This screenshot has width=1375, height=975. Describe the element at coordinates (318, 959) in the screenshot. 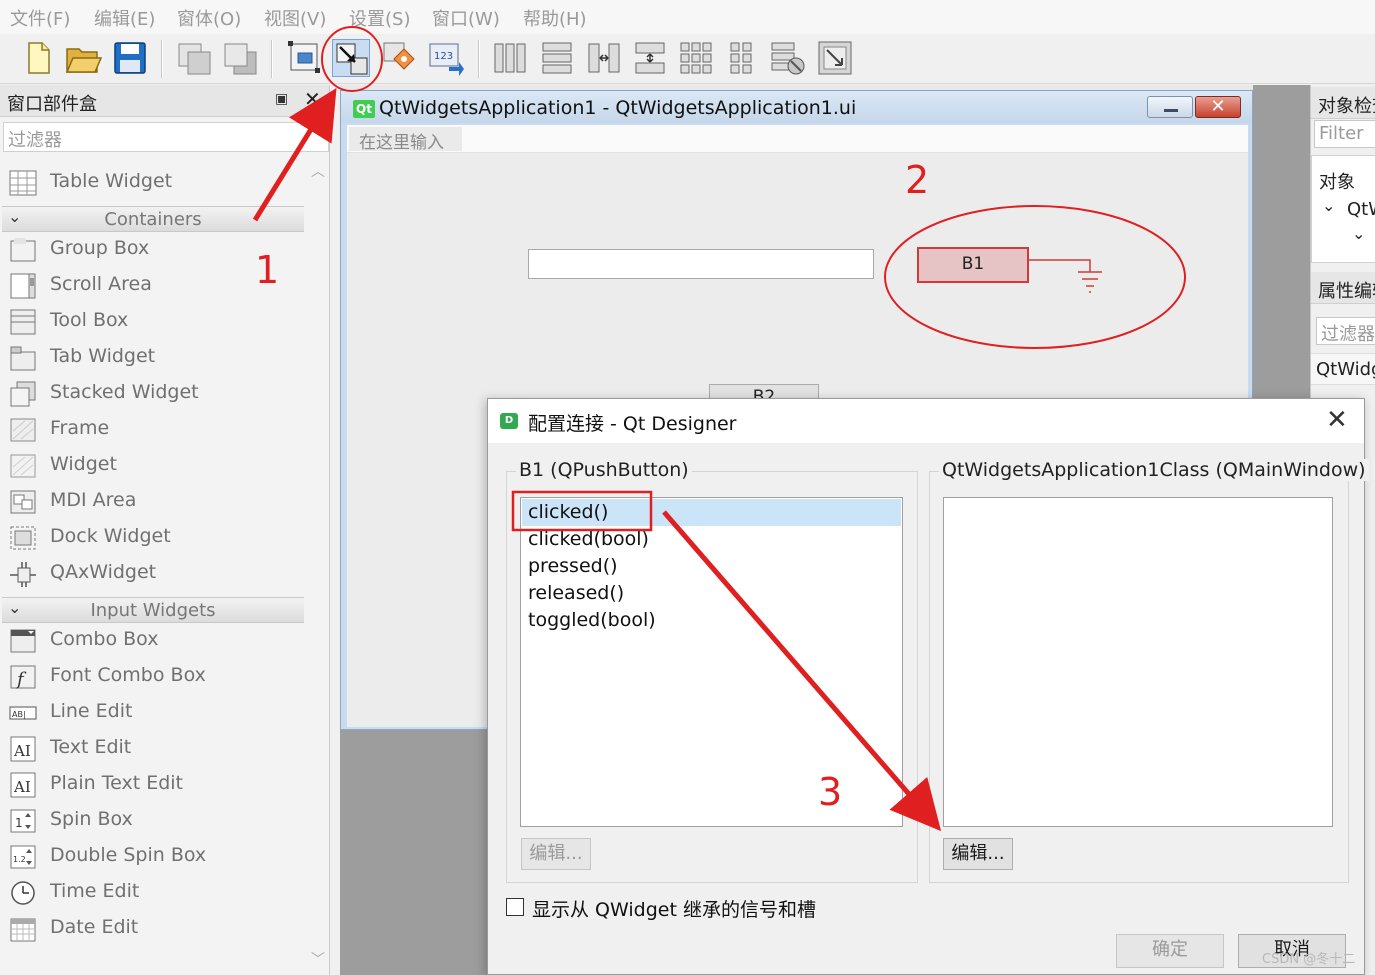

I see `scroll-down-icon: ﹀` at that location.